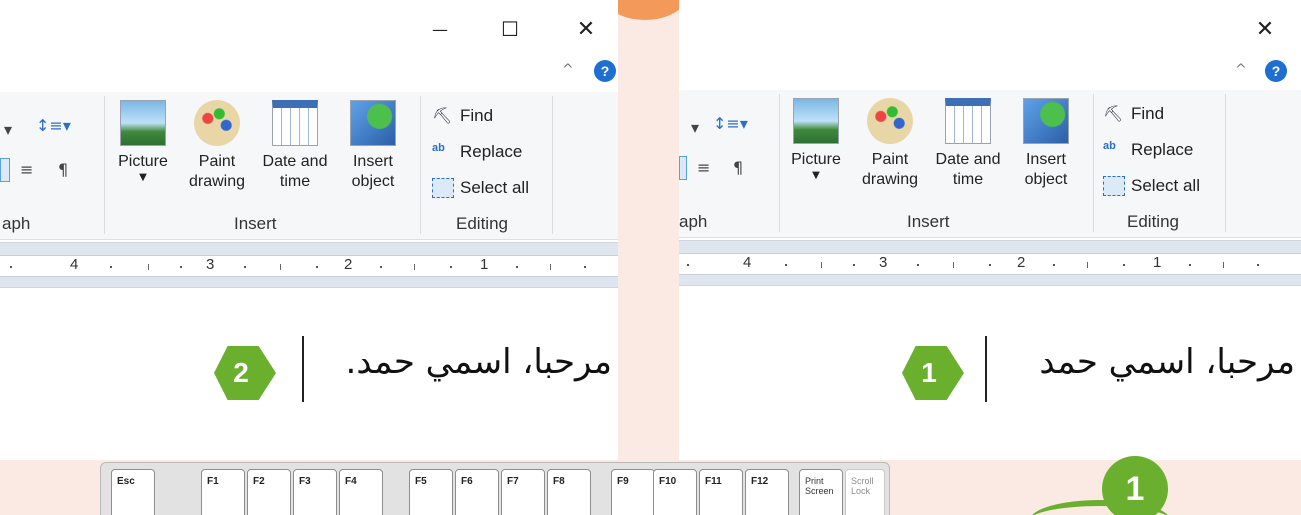  I want to click on paint-drawing-label-1: Paint, so click(890, 159).